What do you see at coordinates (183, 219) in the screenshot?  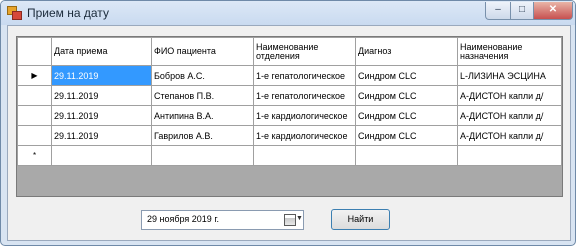 I see `date-picker-value: 29 ноября 2019 г.` at bounding box center [183, 219].